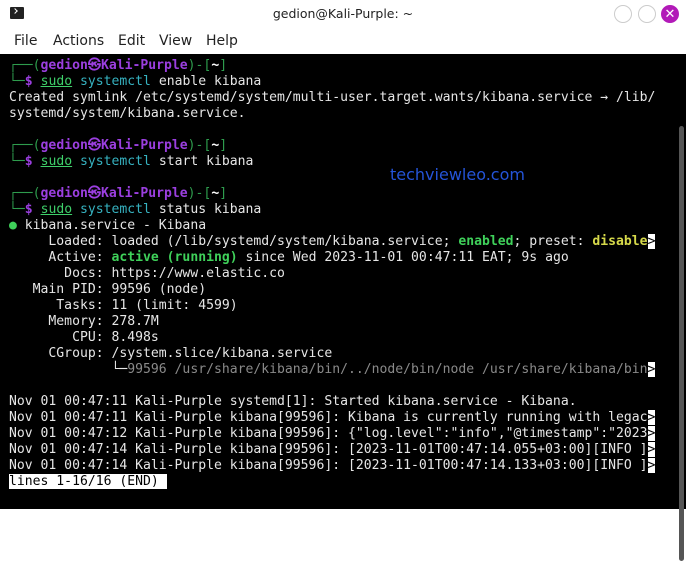  I want to click on terminal-line: systemd/system/kibana.service., so click(332, 114).